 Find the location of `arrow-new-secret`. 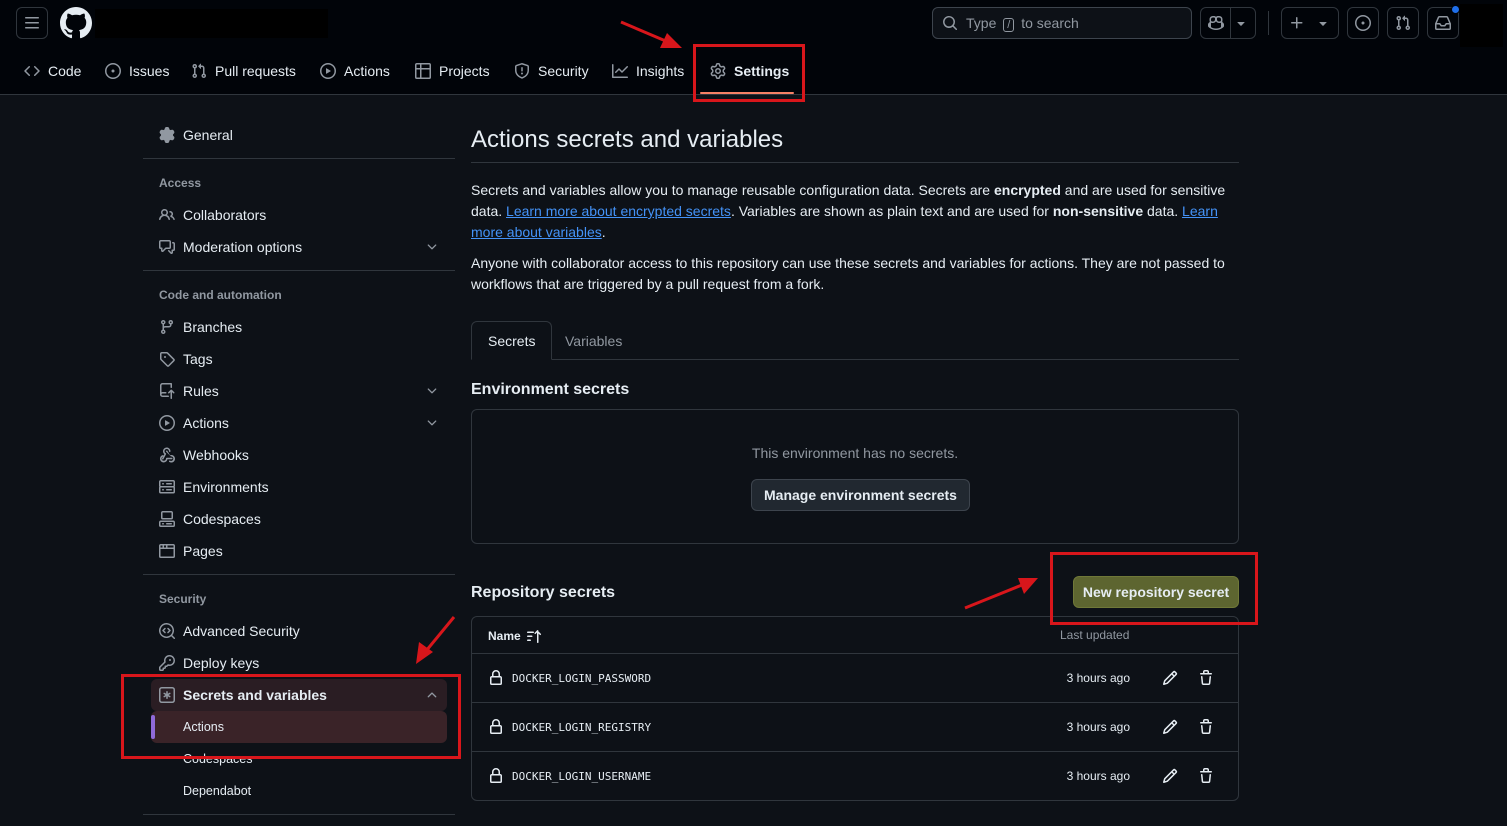

arrow-new-secret is located at coordinates (993, 596).